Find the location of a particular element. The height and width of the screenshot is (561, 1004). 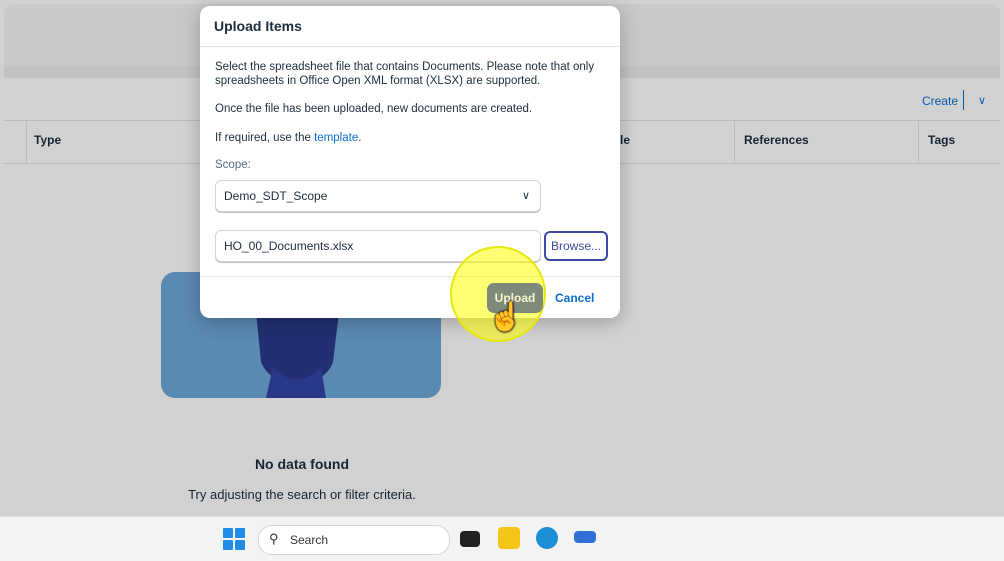

app-icon is located at coordinates (585, 537).